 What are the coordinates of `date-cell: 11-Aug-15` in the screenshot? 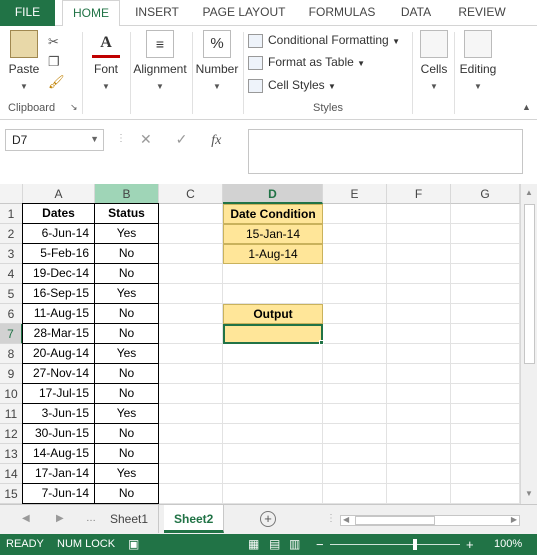 It's located at (58, 313).